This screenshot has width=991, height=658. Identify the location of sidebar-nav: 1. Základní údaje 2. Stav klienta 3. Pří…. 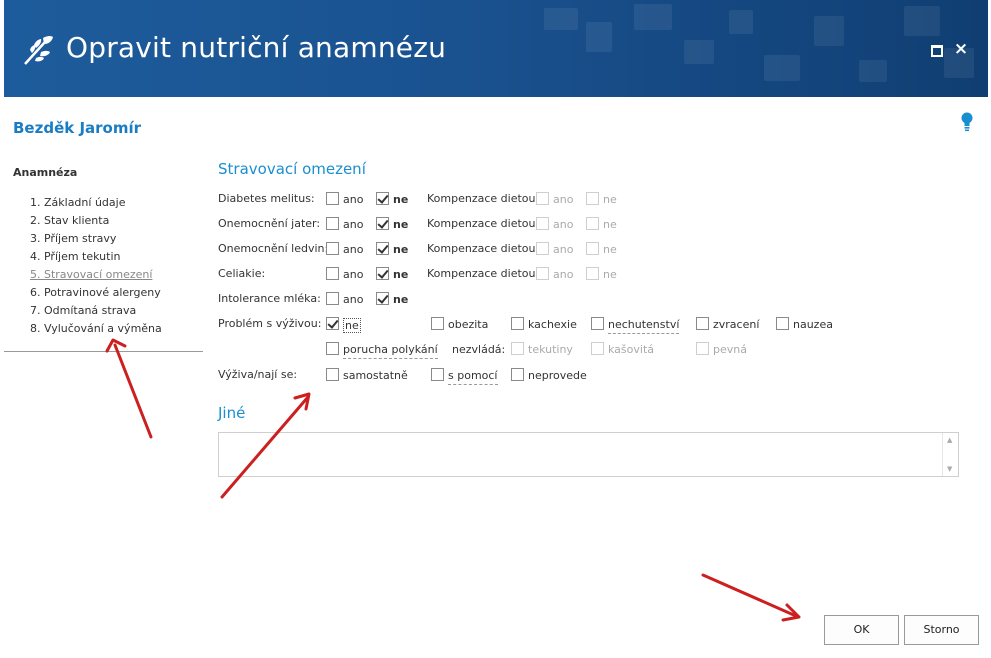
(96, 268).